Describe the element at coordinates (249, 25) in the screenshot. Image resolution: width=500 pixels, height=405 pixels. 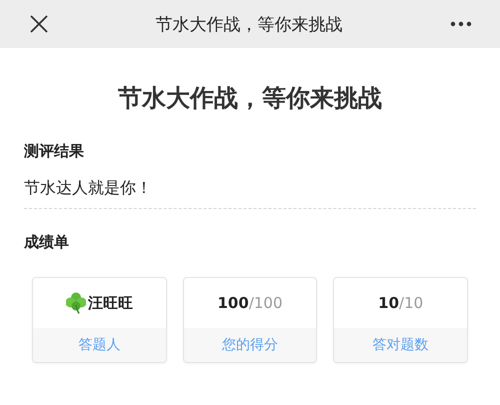
I see `nav-title: 节水大作战，等你来挑战` at that location.